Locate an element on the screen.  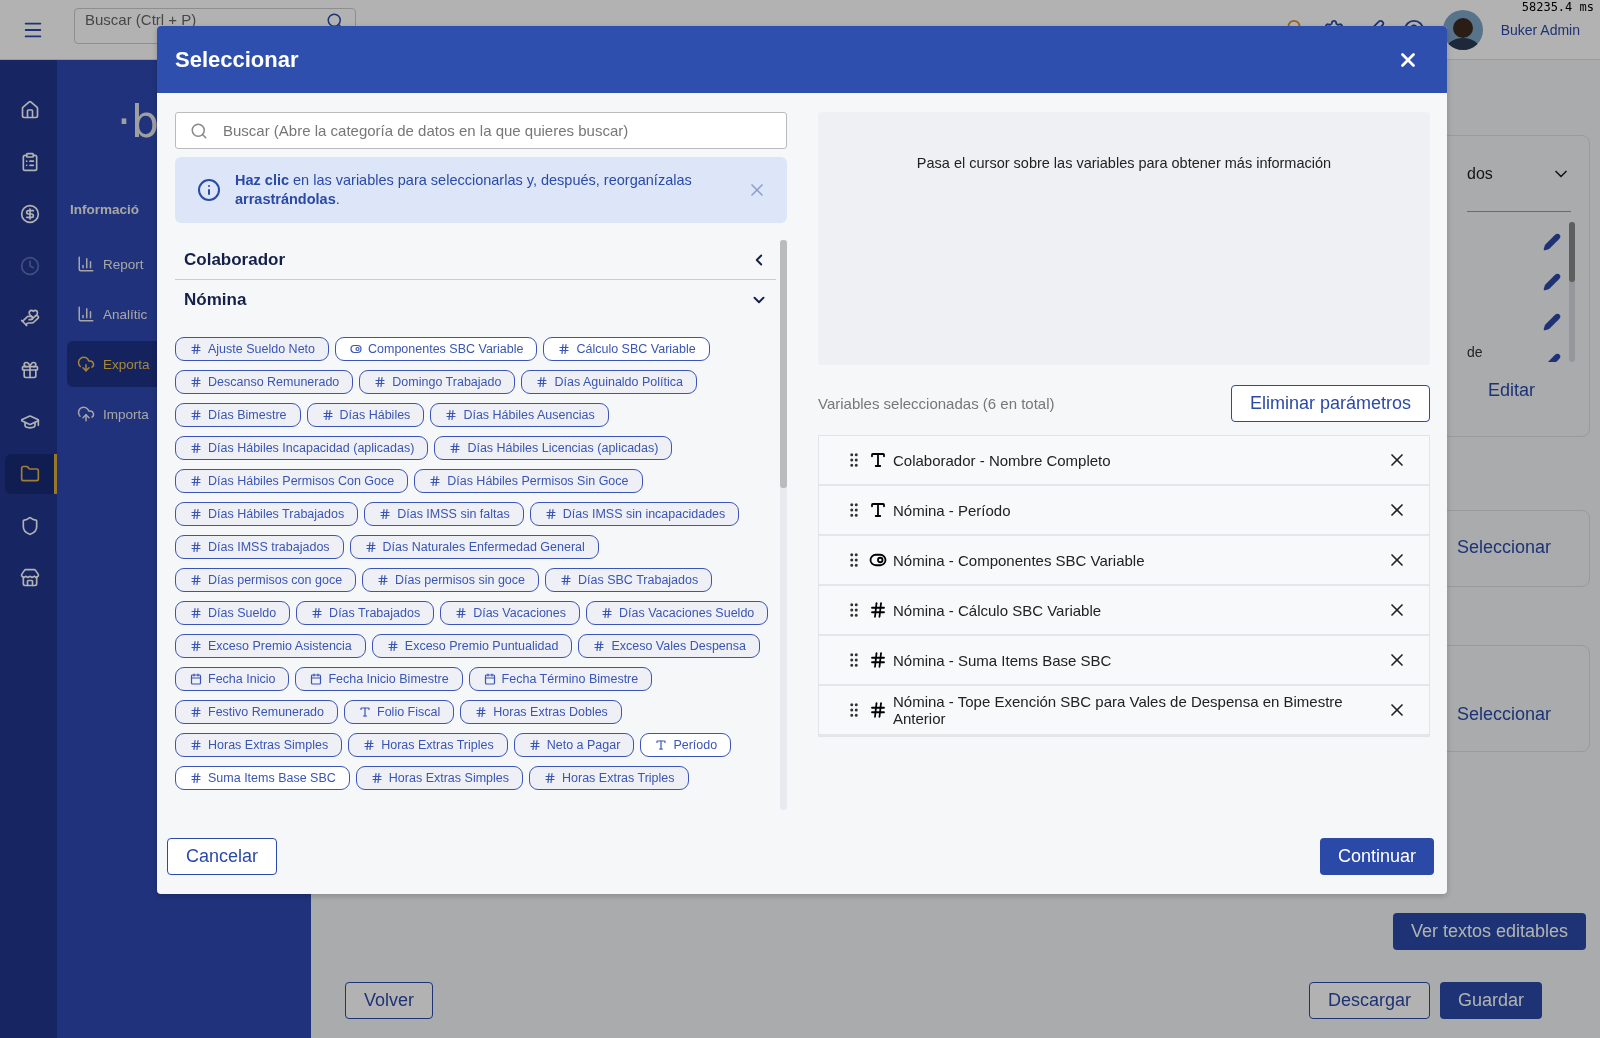
variable-label: Colaborador - Nombre Completo is located at coordinates (1002, 460).